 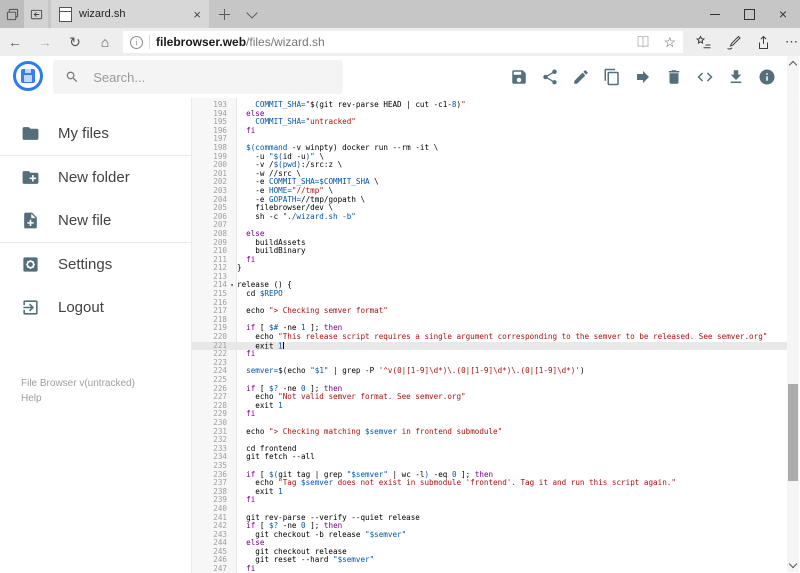 What do you see at coordinates (30, 133) in the screenshot?
I see `folder-icon` at bounding box center [30, 133].